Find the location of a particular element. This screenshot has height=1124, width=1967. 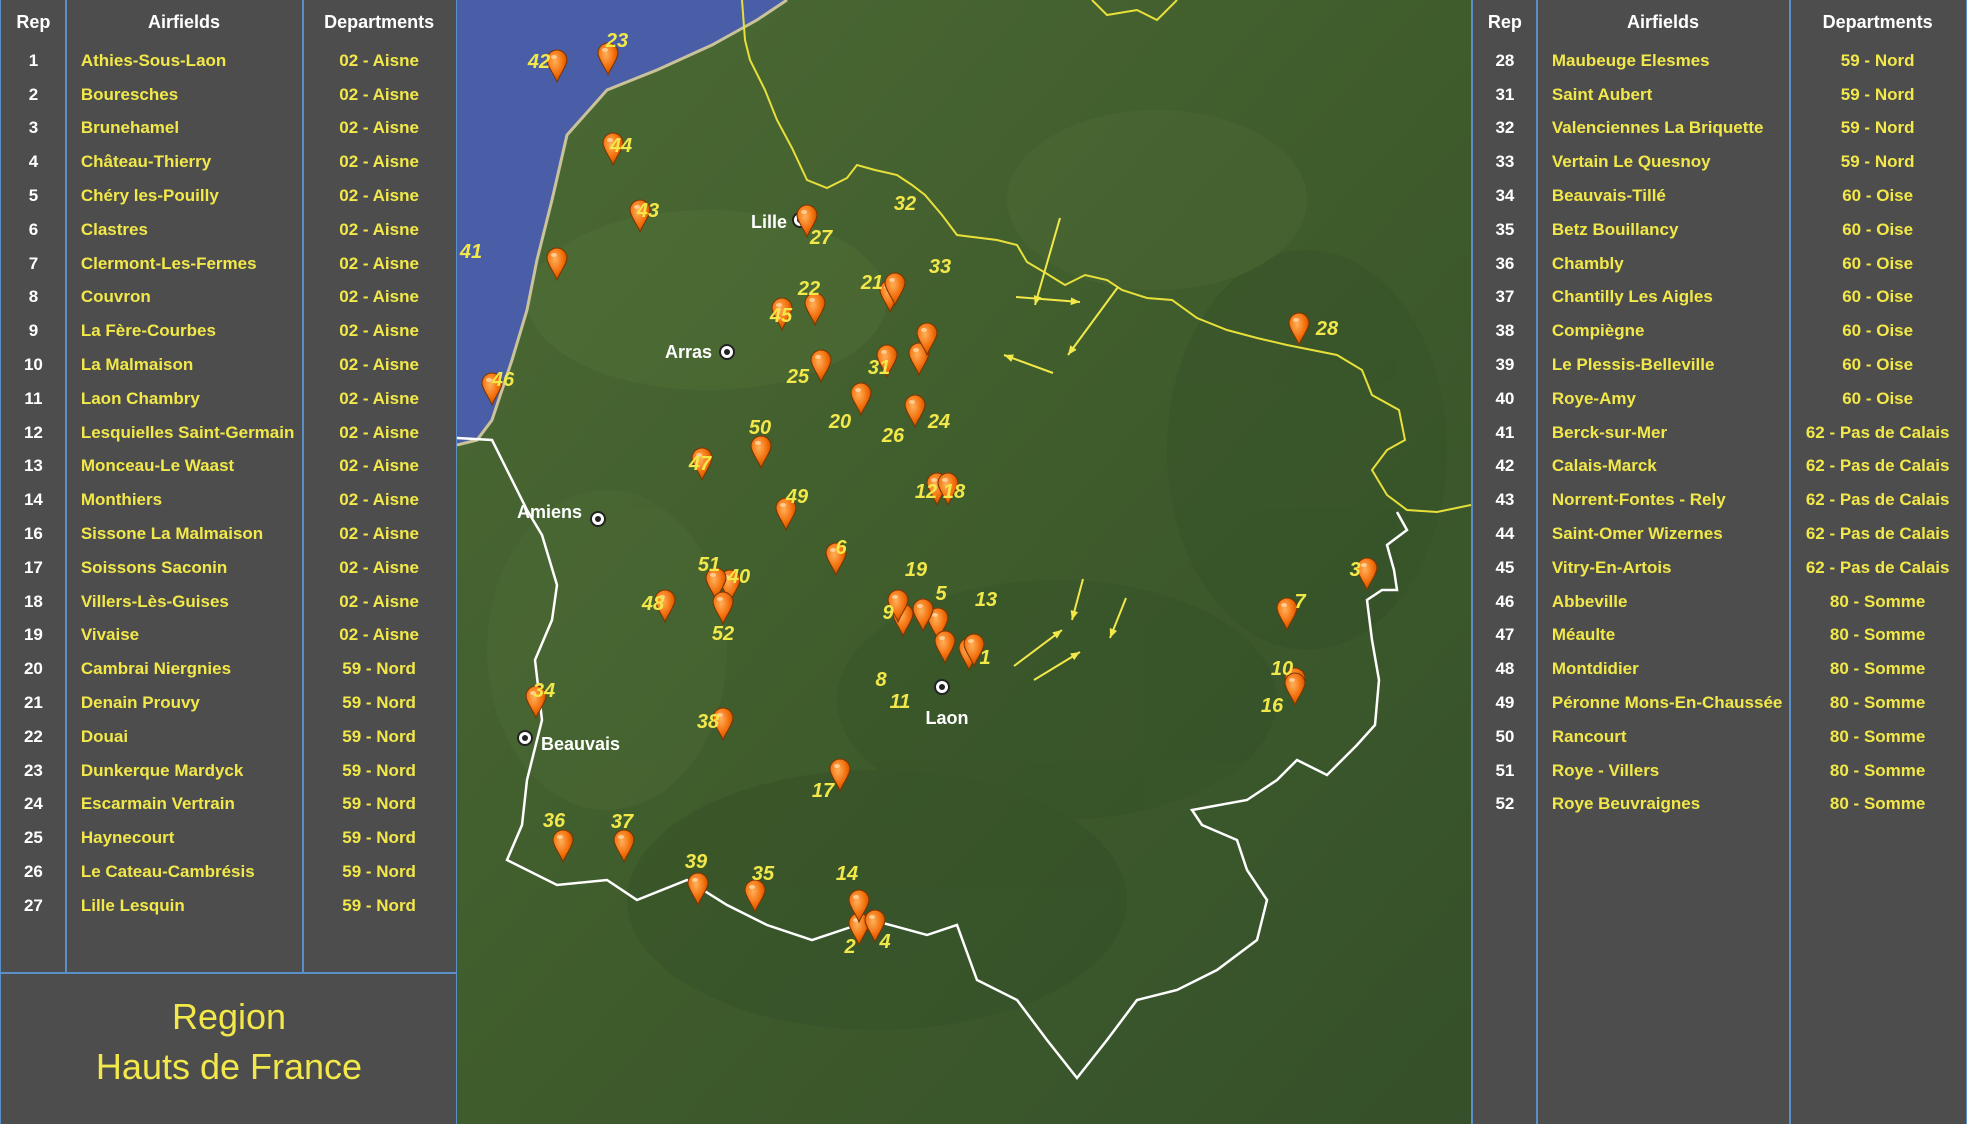

city-arras: Arras is located at coordinates (700, 352).